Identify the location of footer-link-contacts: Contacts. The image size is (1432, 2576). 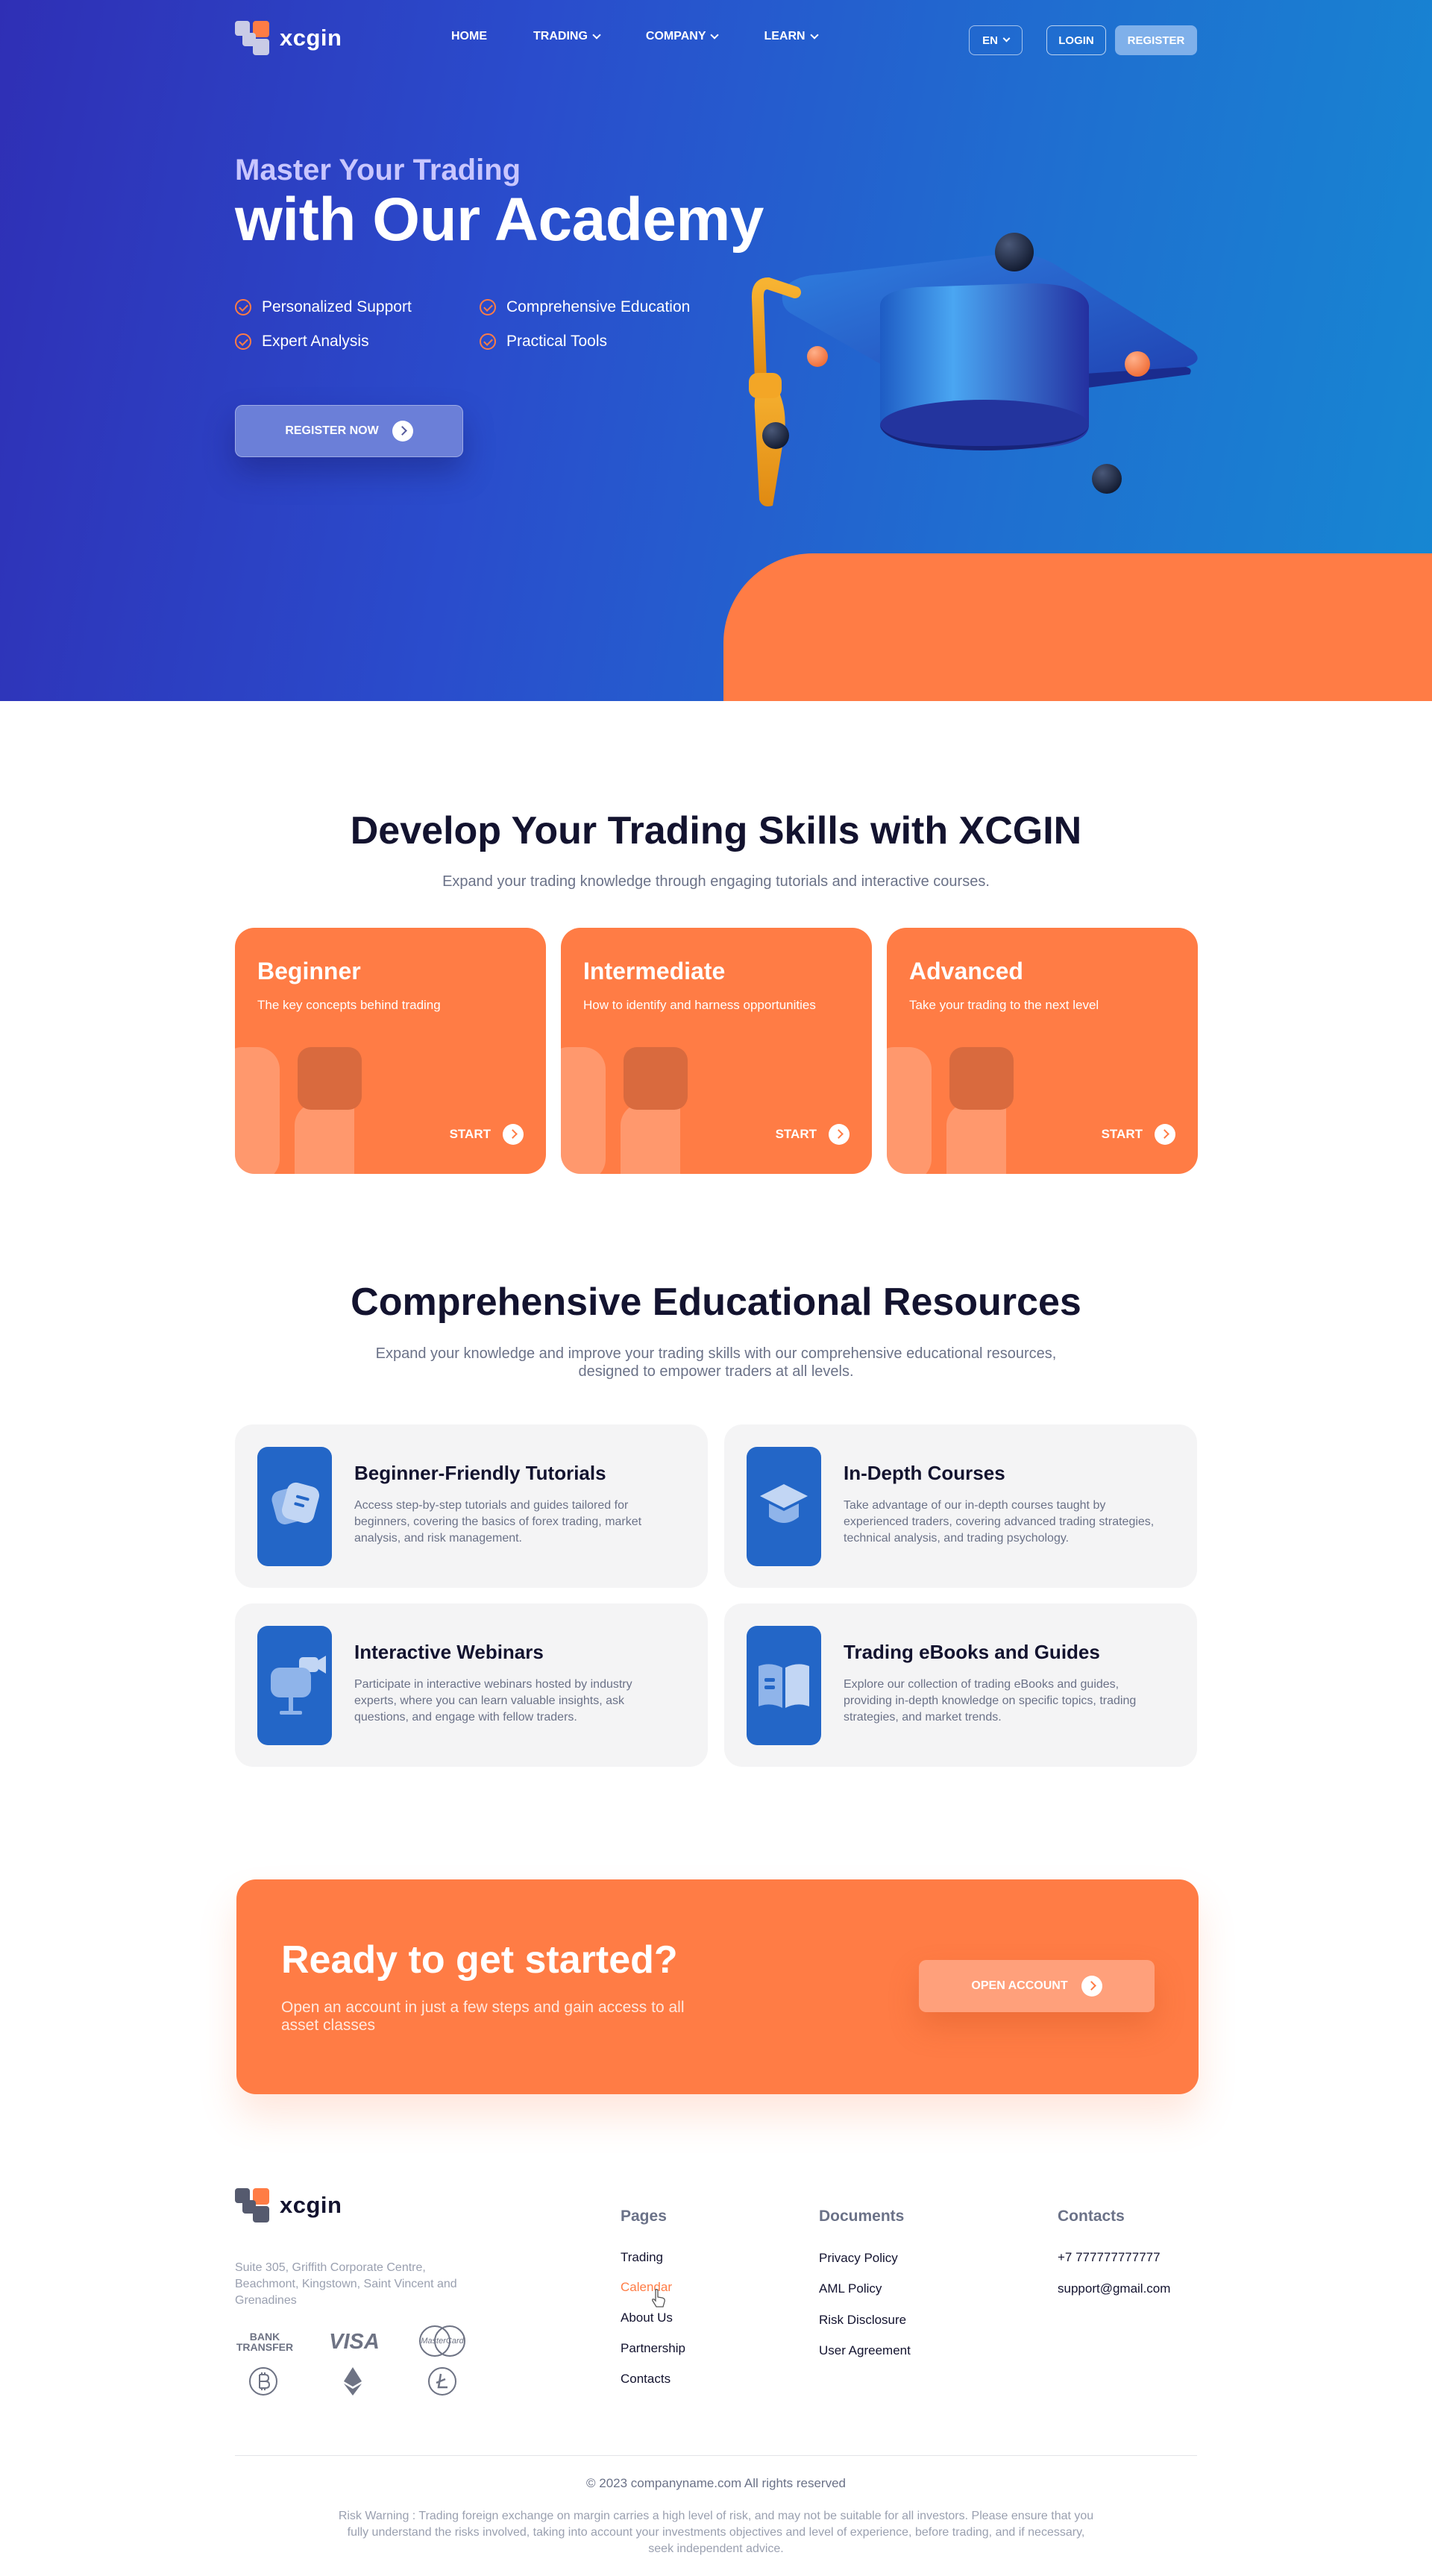
(646, 2380).